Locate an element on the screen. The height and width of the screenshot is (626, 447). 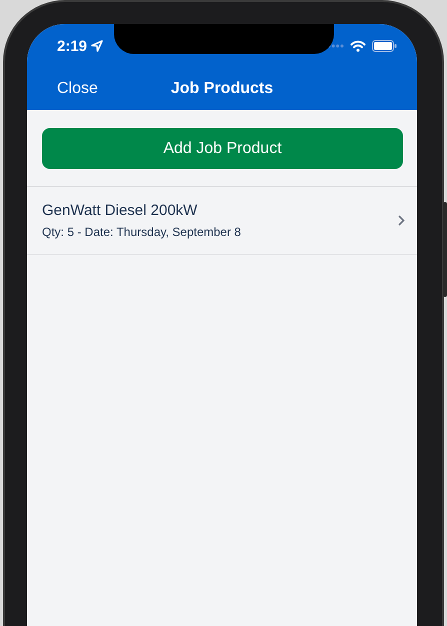
status-time: 2:19 is located at coordinates (72, 46).